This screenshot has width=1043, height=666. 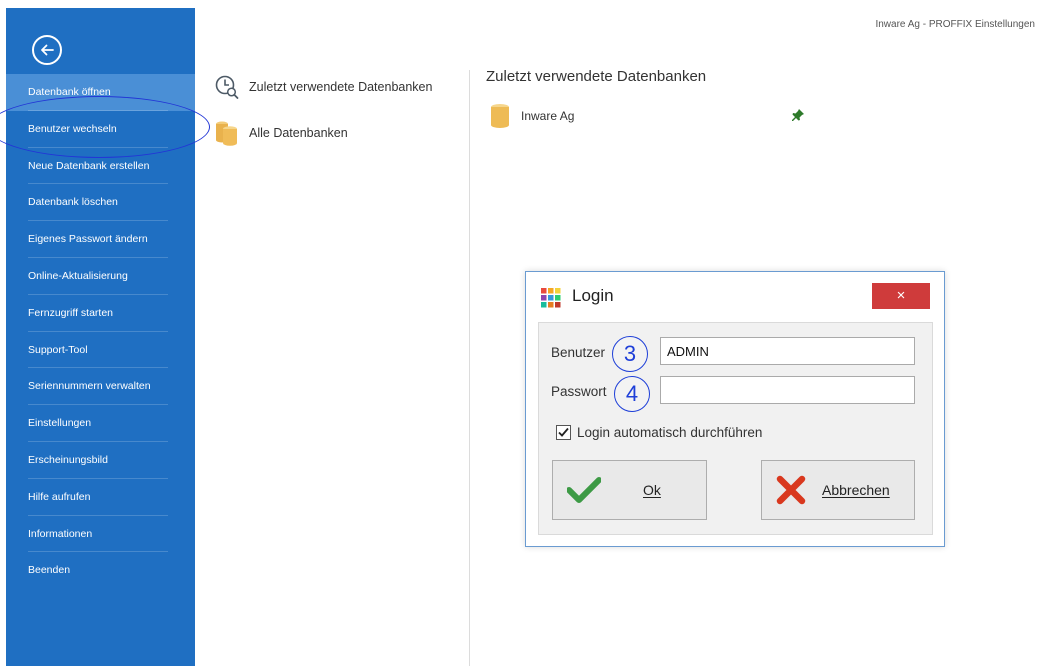 What do you see at coordinates (632, 394) in the screenshot?
I see `step-badge-4: 4` at bounding box center [632, 394].